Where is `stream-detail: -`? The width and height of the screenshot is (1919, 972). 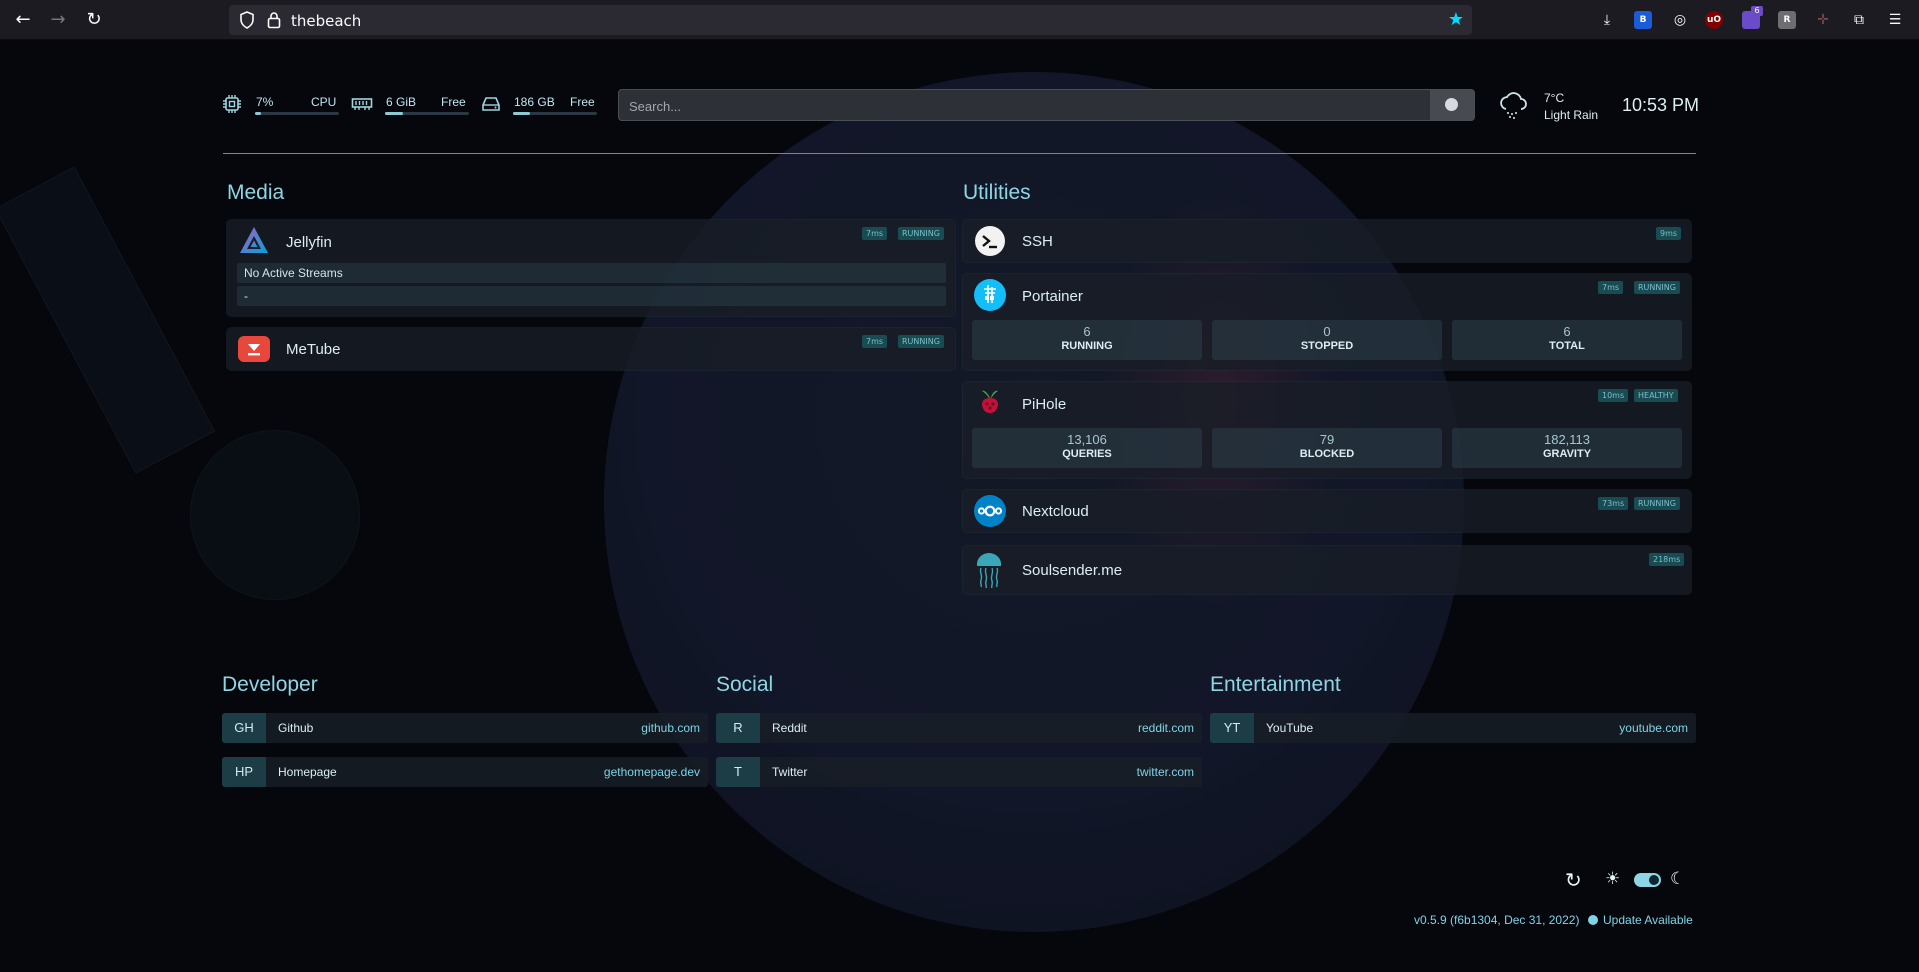
stream-detail: - is located at coordinates (591, 296).